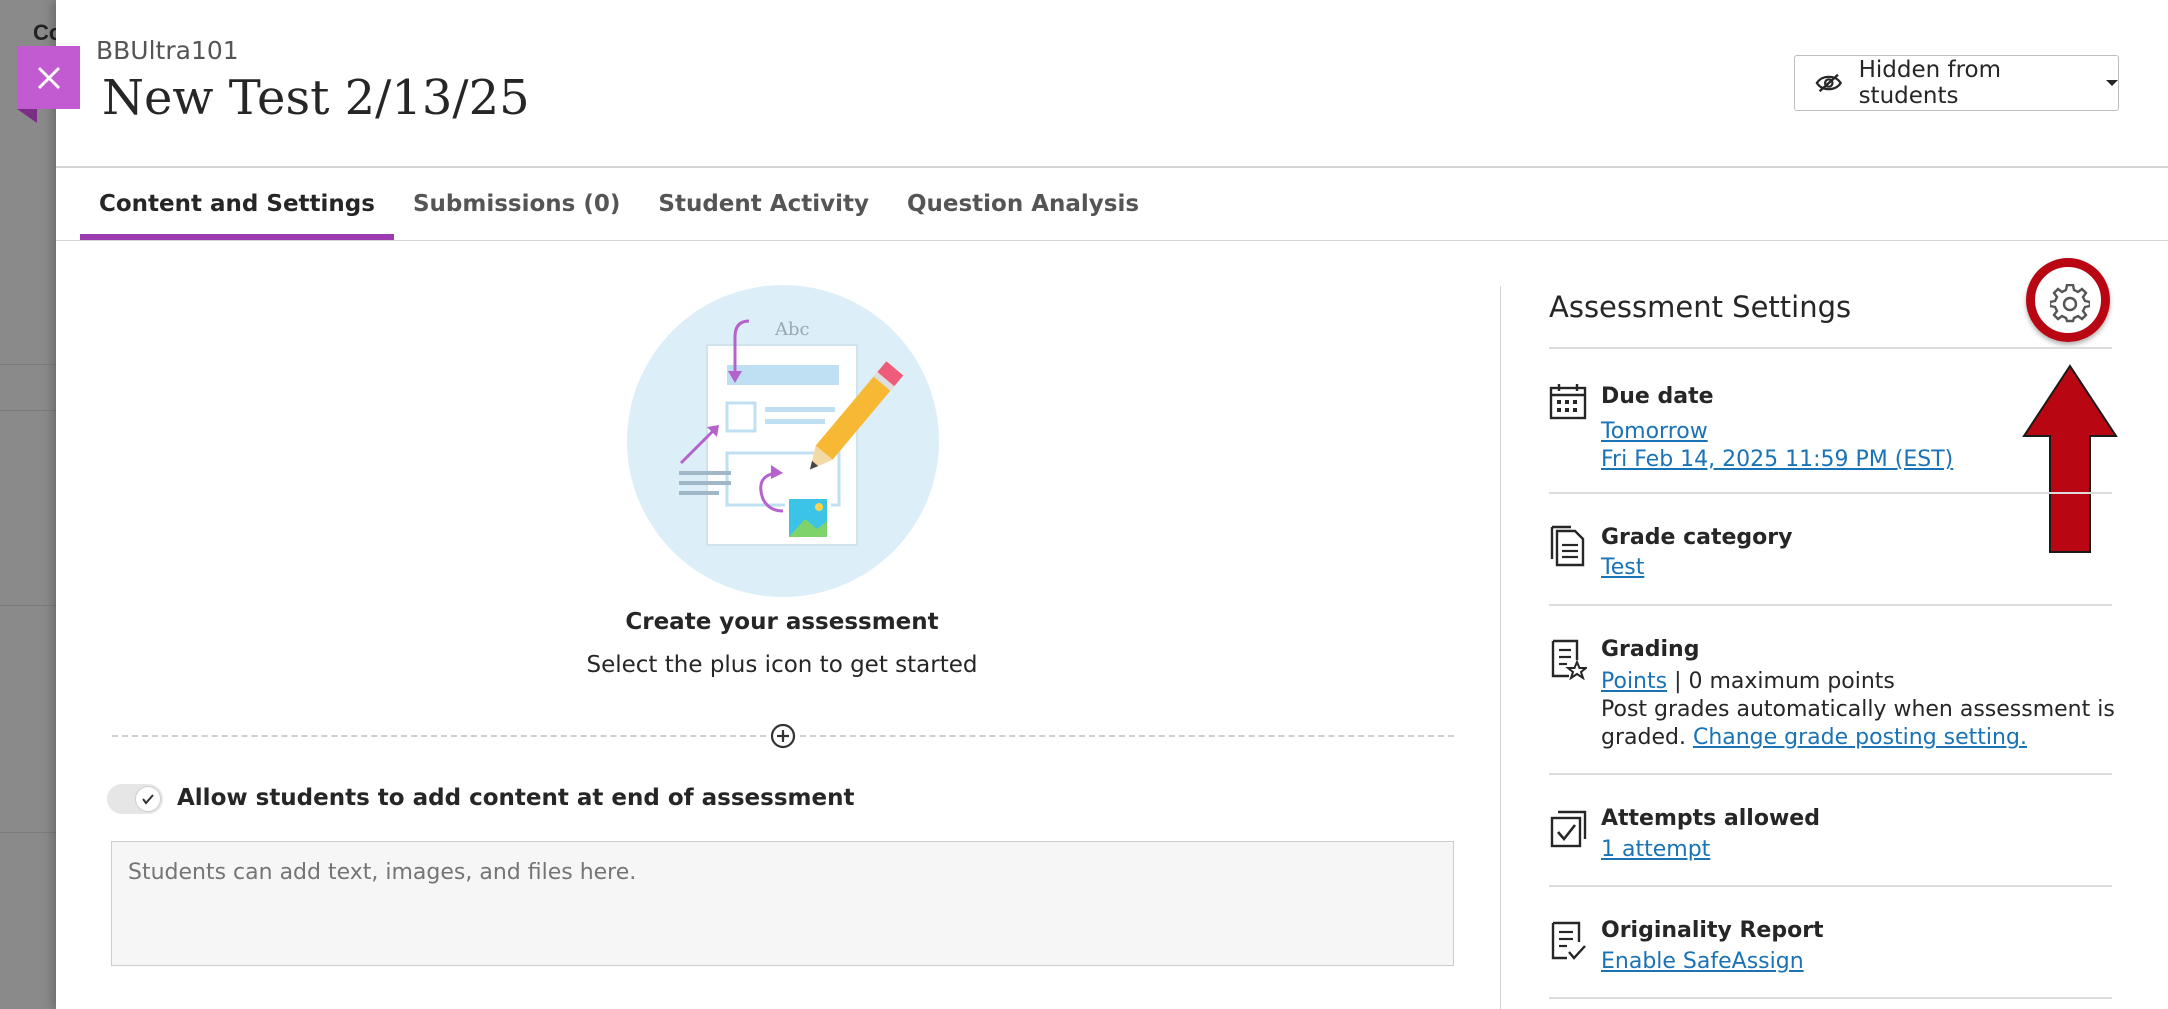 The height and width of the screenshot is (1009, 2168). I want to click on visibility-dropdown: Hidden from students, so click(1956, 83).